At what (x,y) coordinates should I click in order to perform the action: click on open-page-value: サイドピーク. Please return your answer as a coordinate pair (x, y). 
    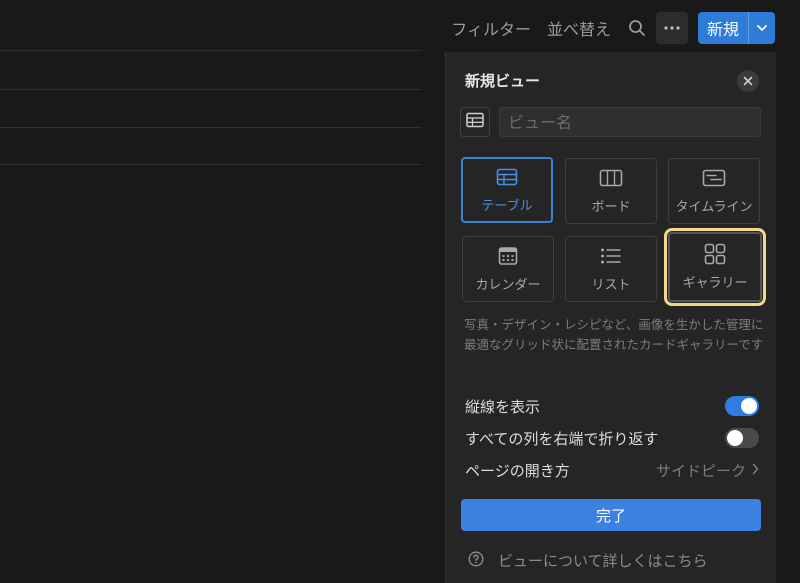
    Looking at the image, I should click on (707, 470).